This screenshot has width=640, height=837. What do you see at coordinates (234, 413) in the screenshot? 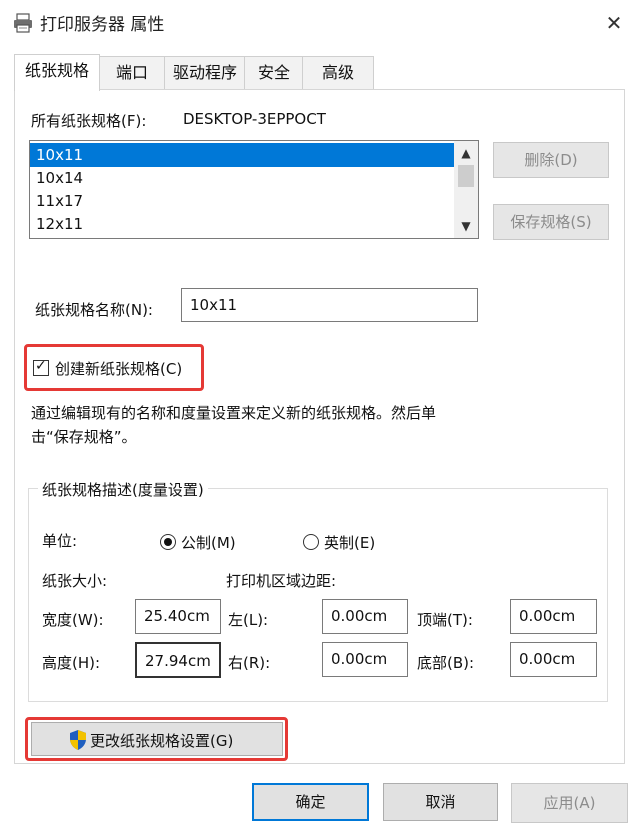
I see `description-line-1: 通过编辑现有的名称和度量设置来定义新的纸张规格。然后单` at bounding box center [234, 413].